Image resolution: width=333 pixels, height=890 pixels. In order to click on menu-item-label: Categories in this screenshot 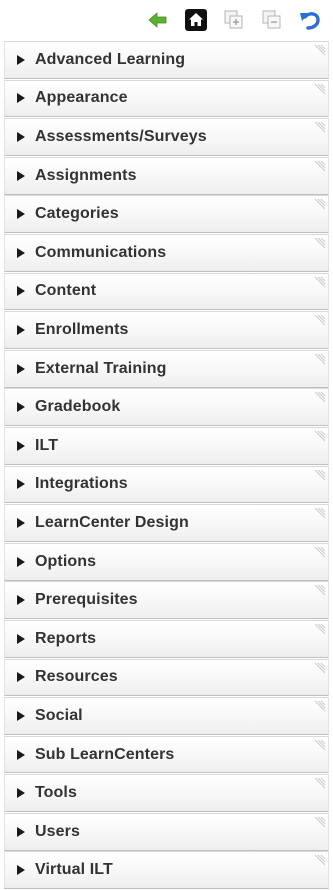, I will do `click(77, 214)`.